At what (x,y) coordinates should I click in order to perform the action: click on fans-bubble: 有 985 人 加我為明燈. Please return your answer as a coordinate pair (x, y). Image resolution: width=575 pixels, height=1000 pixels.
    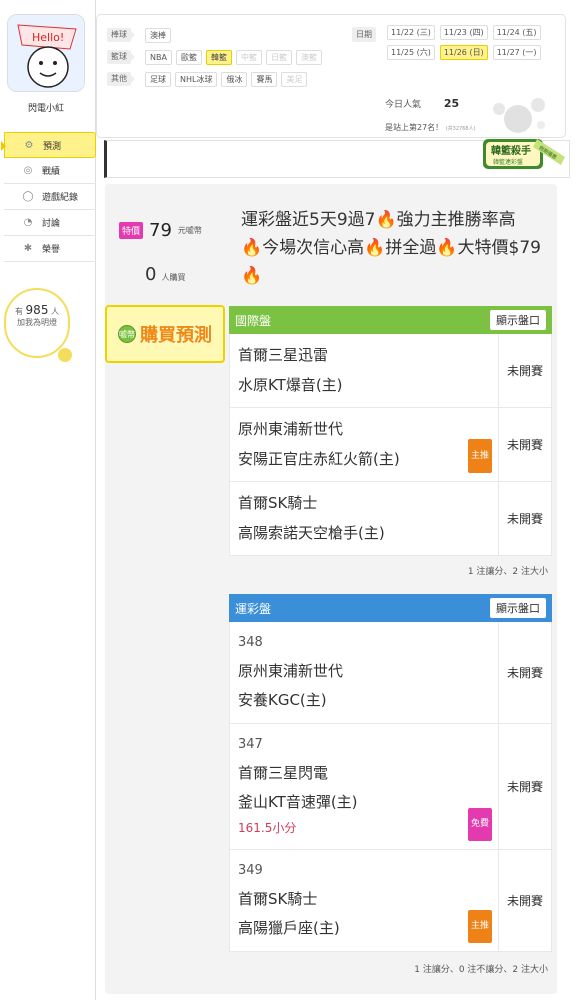
    Looking at the image, I should click on (38, 325).